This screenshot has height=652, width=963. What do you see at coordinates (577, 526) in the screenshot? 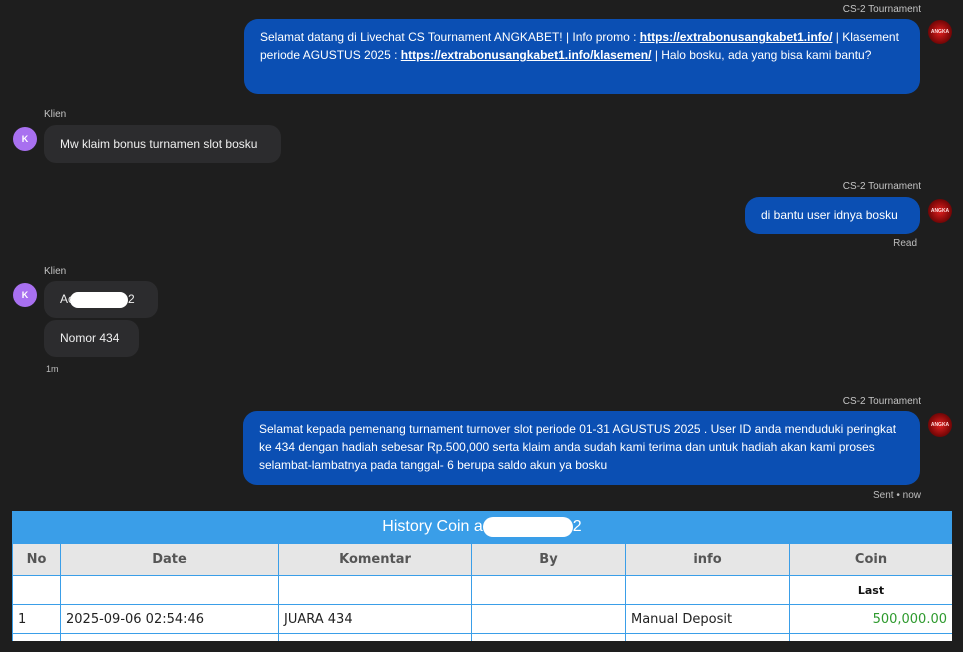
I see `history-title-suffix: 2` at bounding box center [577, 526].